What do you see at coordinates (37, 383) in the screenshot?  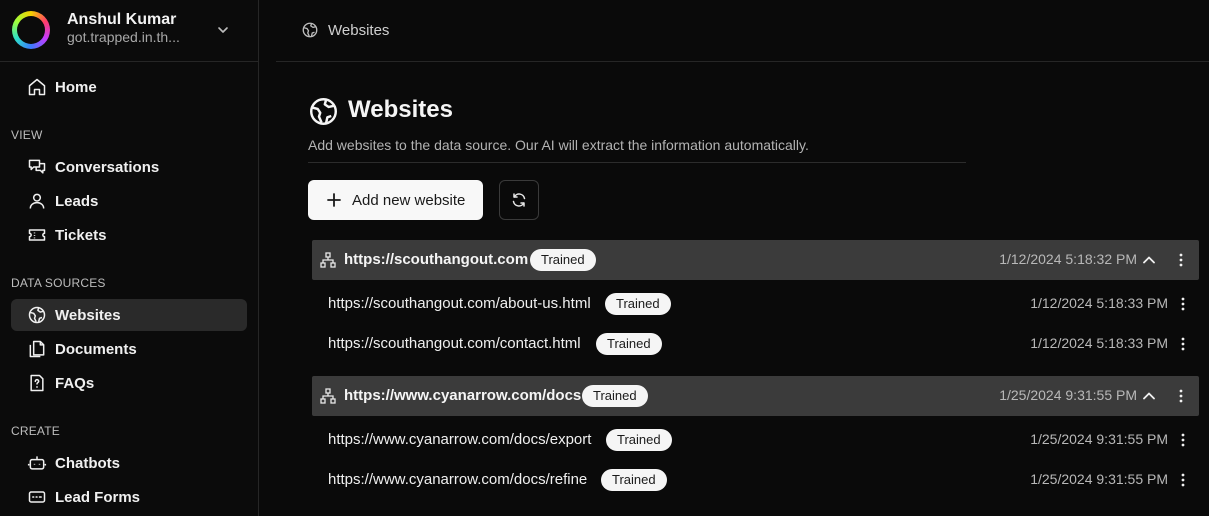 I see `question-file-icon` at bounding box center [37, 383].